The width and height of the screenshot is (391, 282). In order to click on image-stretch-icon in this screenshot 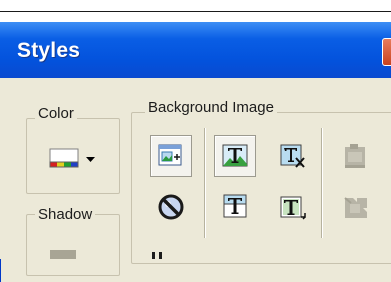, I will do `click(355, 207)`.